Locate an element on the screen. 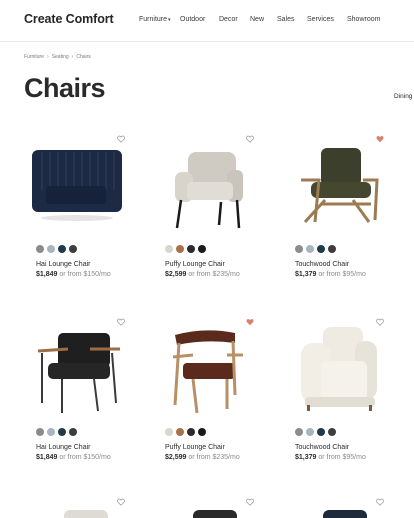  nav-item-furniture: Furniture ▾ is located at coordinates (155, 19).